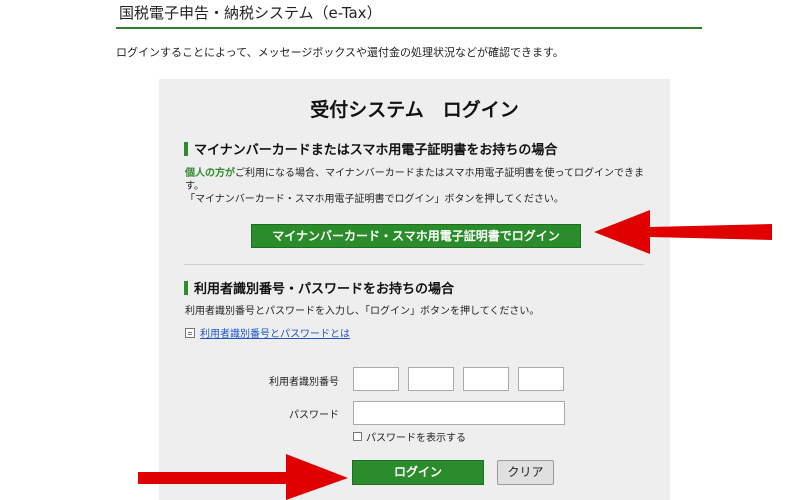 Image resolution: width=800 pixels, height=500 pixels. Describe the element at coordinates (314, 415) in the screenshot. I see `password-label: パスワード` at that location.